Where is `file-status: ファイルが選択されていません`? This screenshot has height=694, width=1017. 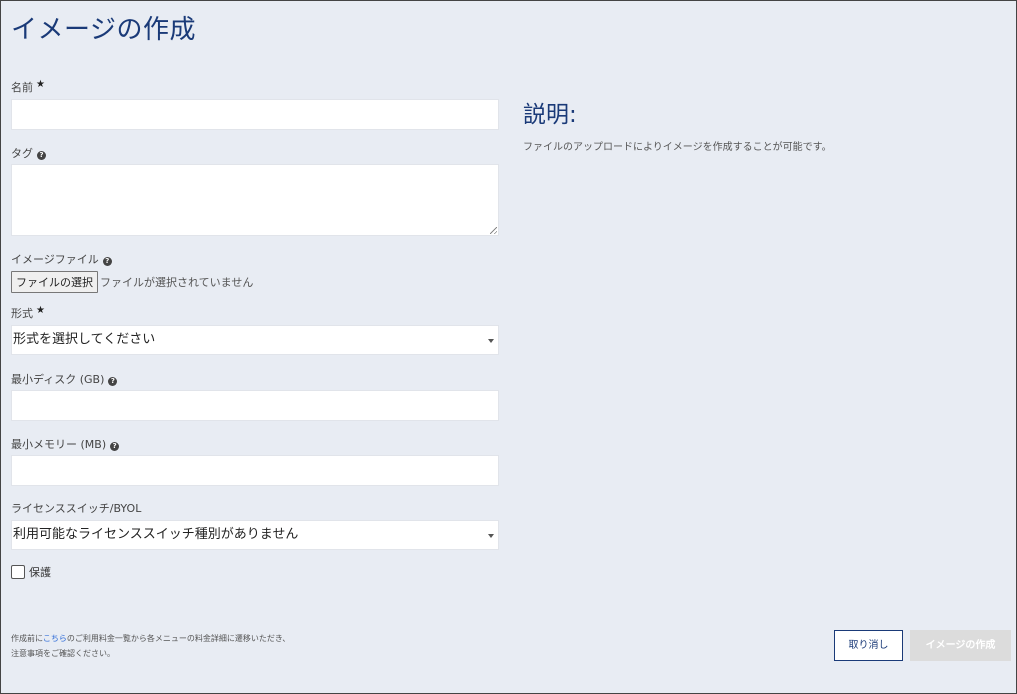
file-status: ファイルが選択されていません is located at coordinates (177, 282).